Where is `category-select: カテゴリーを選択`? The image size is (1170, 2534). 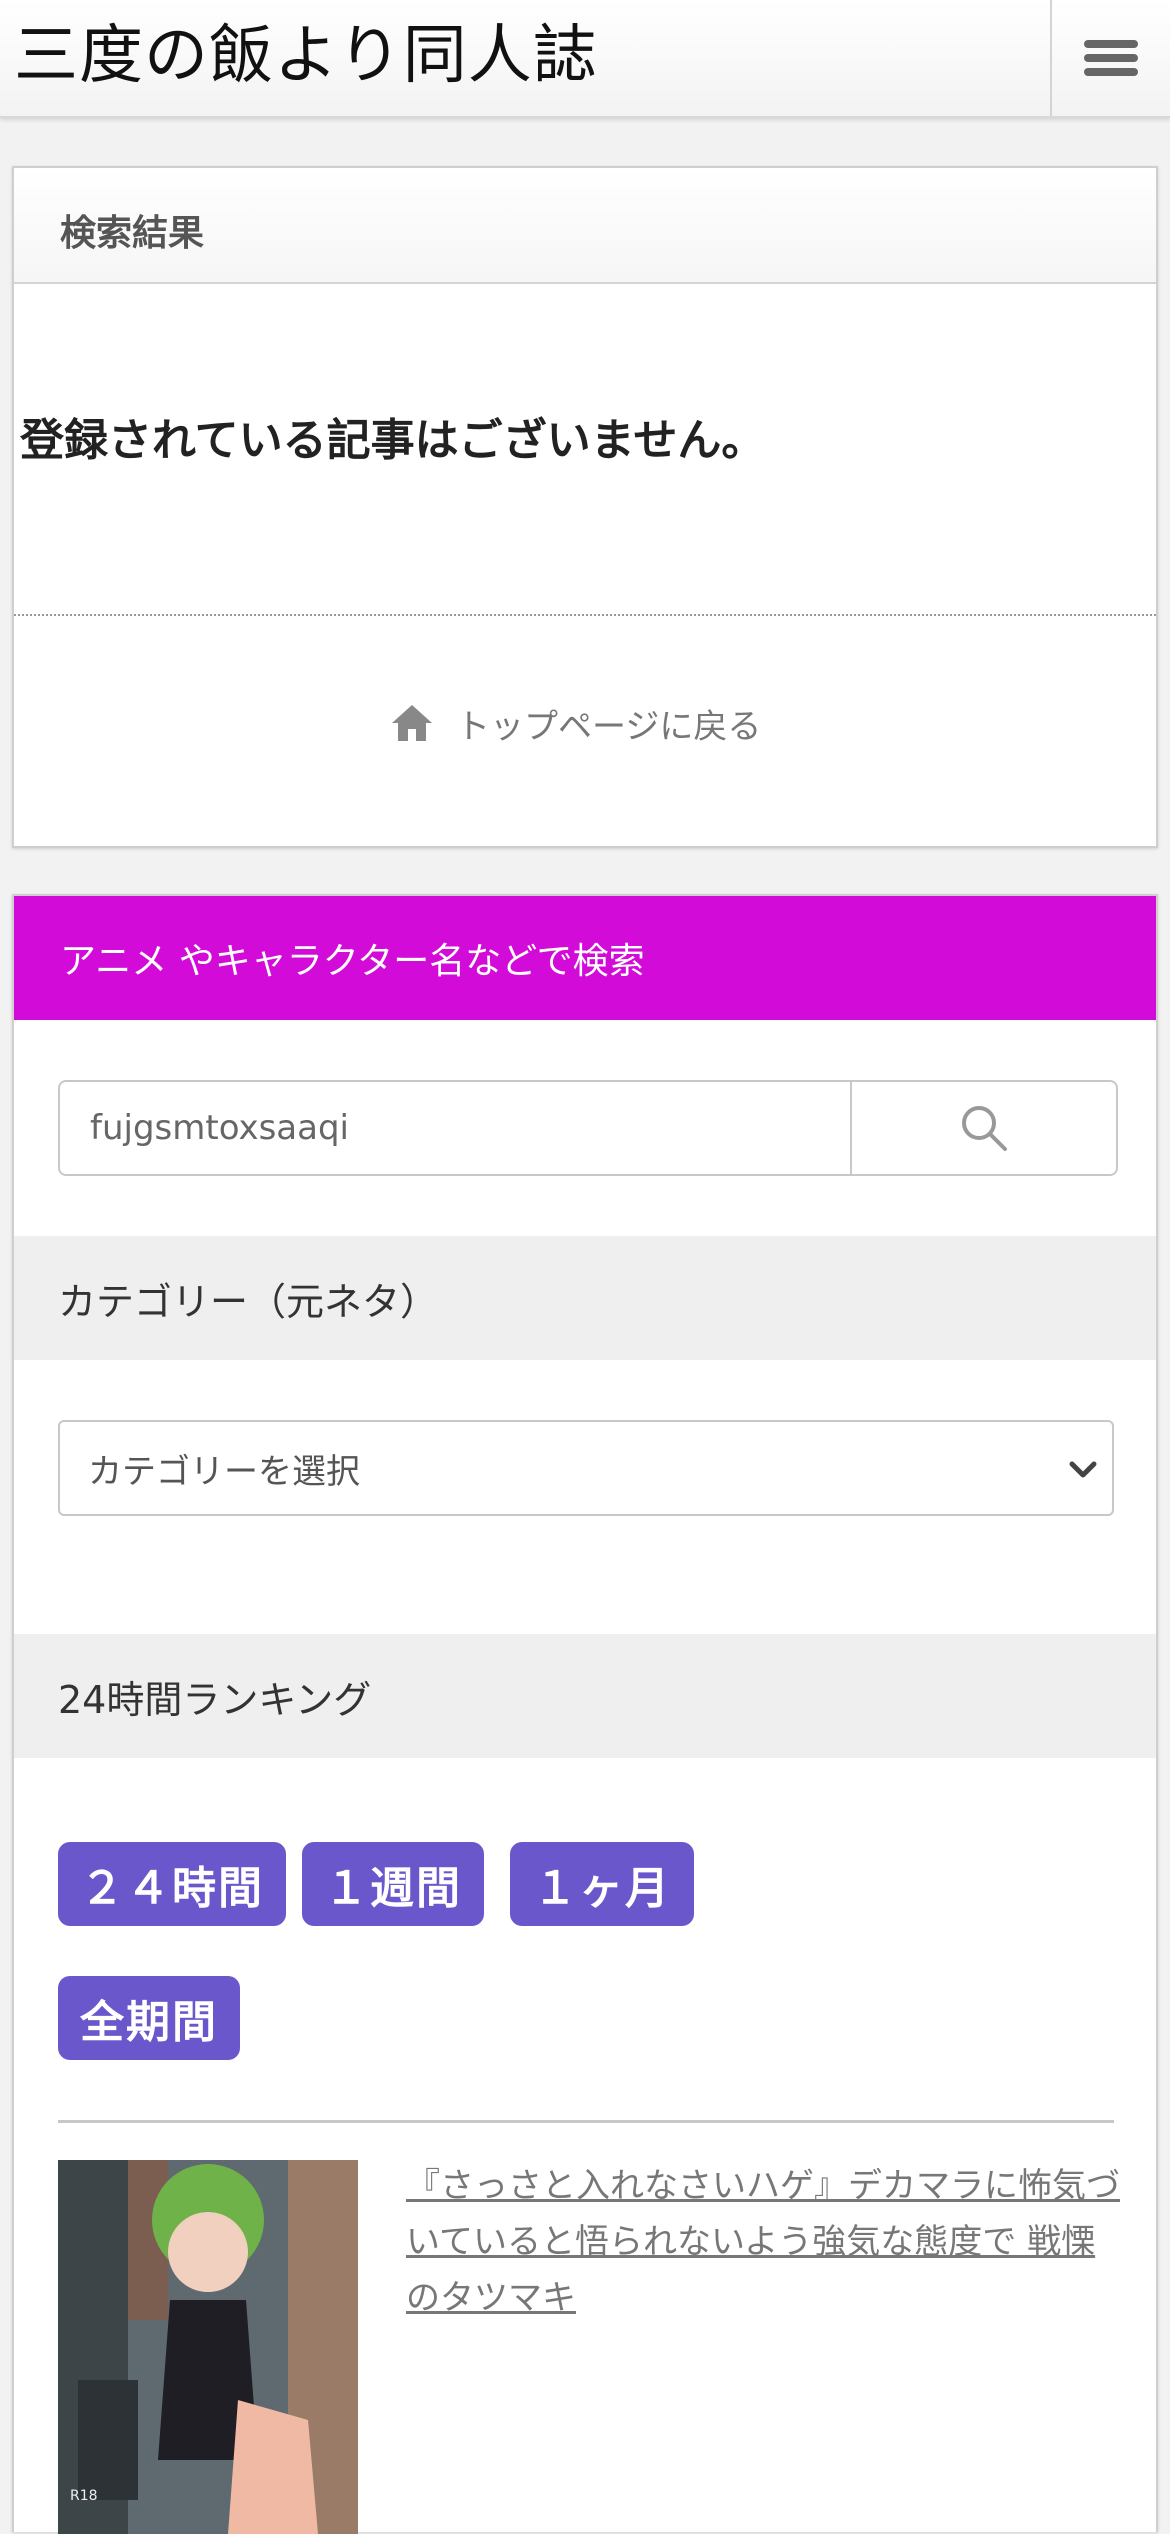
category-select: カテゴリーを選択 is located at coordinates (586, 1468).